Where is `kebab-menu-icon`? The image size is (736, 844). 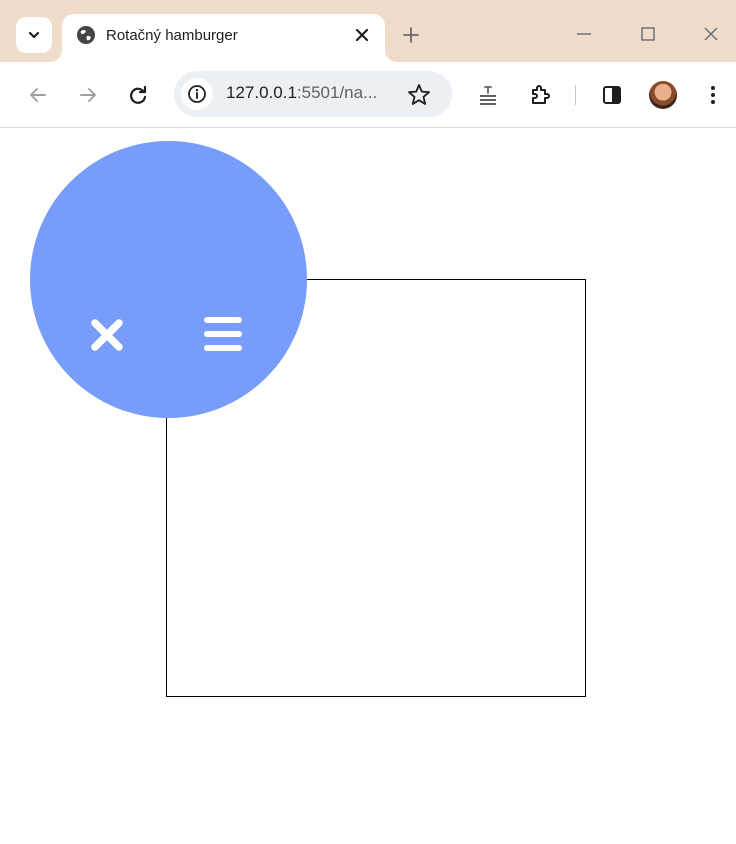 kebab-menu-icon is located at coordinates (713, 95).